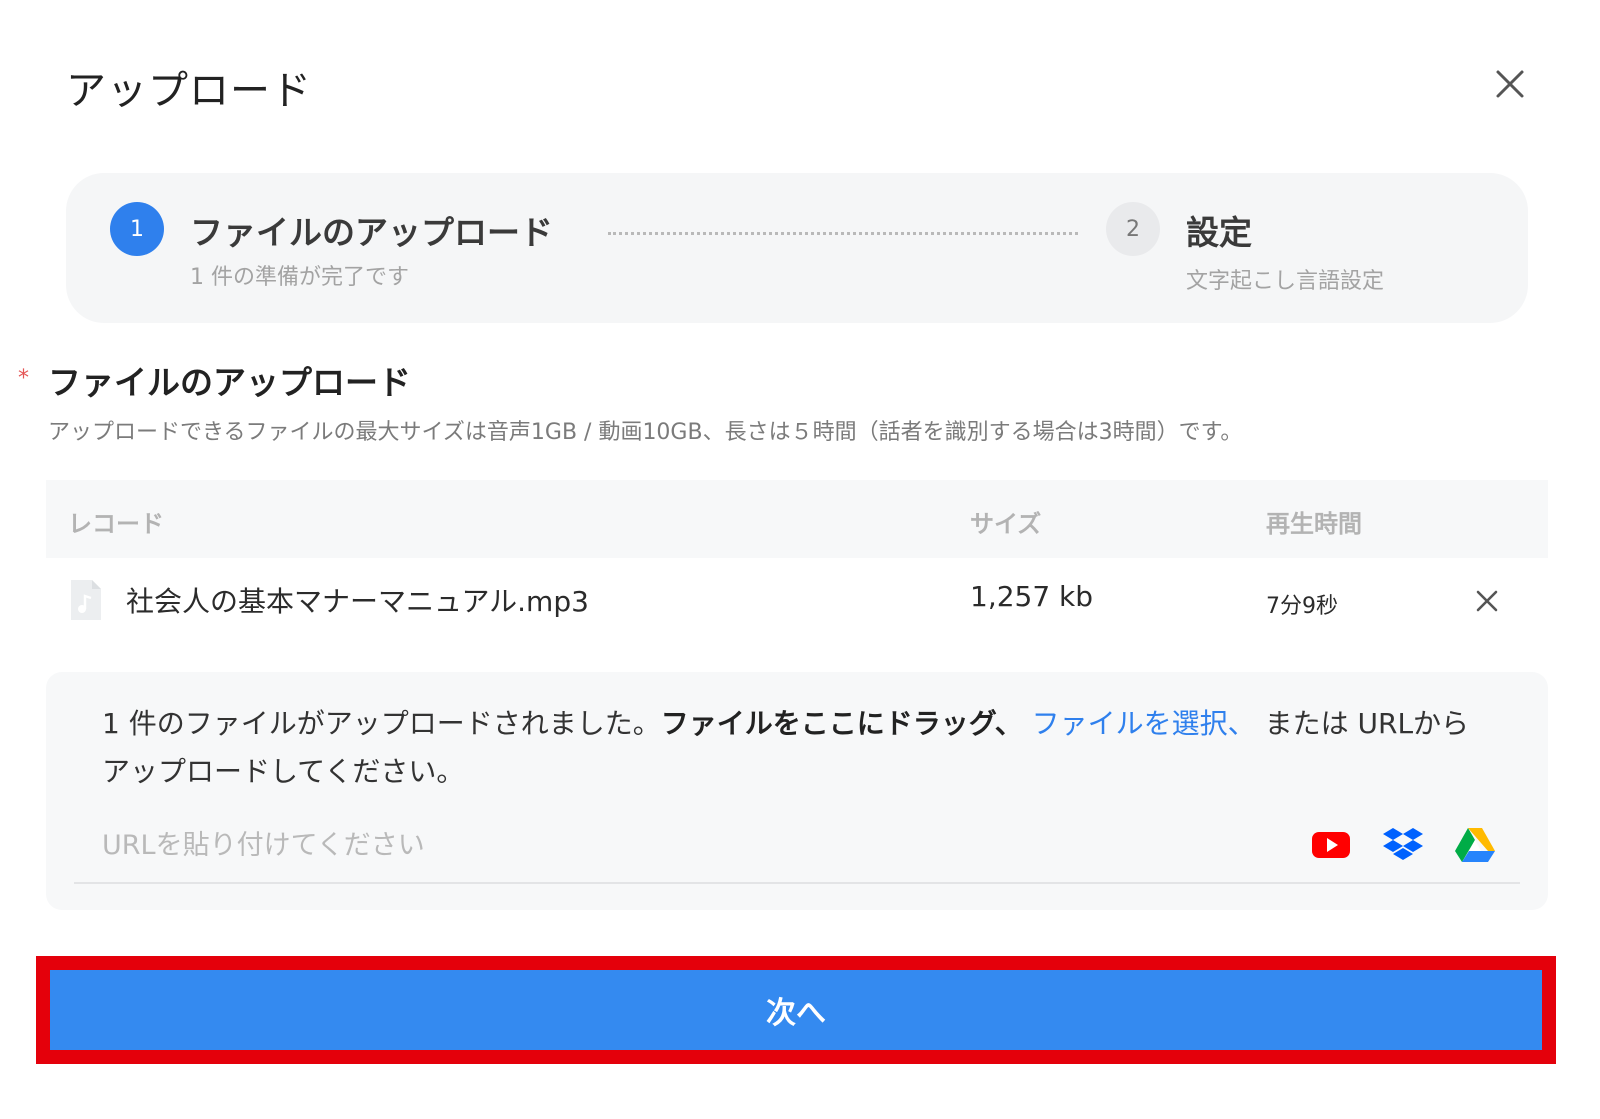 Image resolution: width=1600 pixels, height=1119 pixels. I want to click on step-2-subtitle: 文字起こし言語設定, so click(1285, 281).